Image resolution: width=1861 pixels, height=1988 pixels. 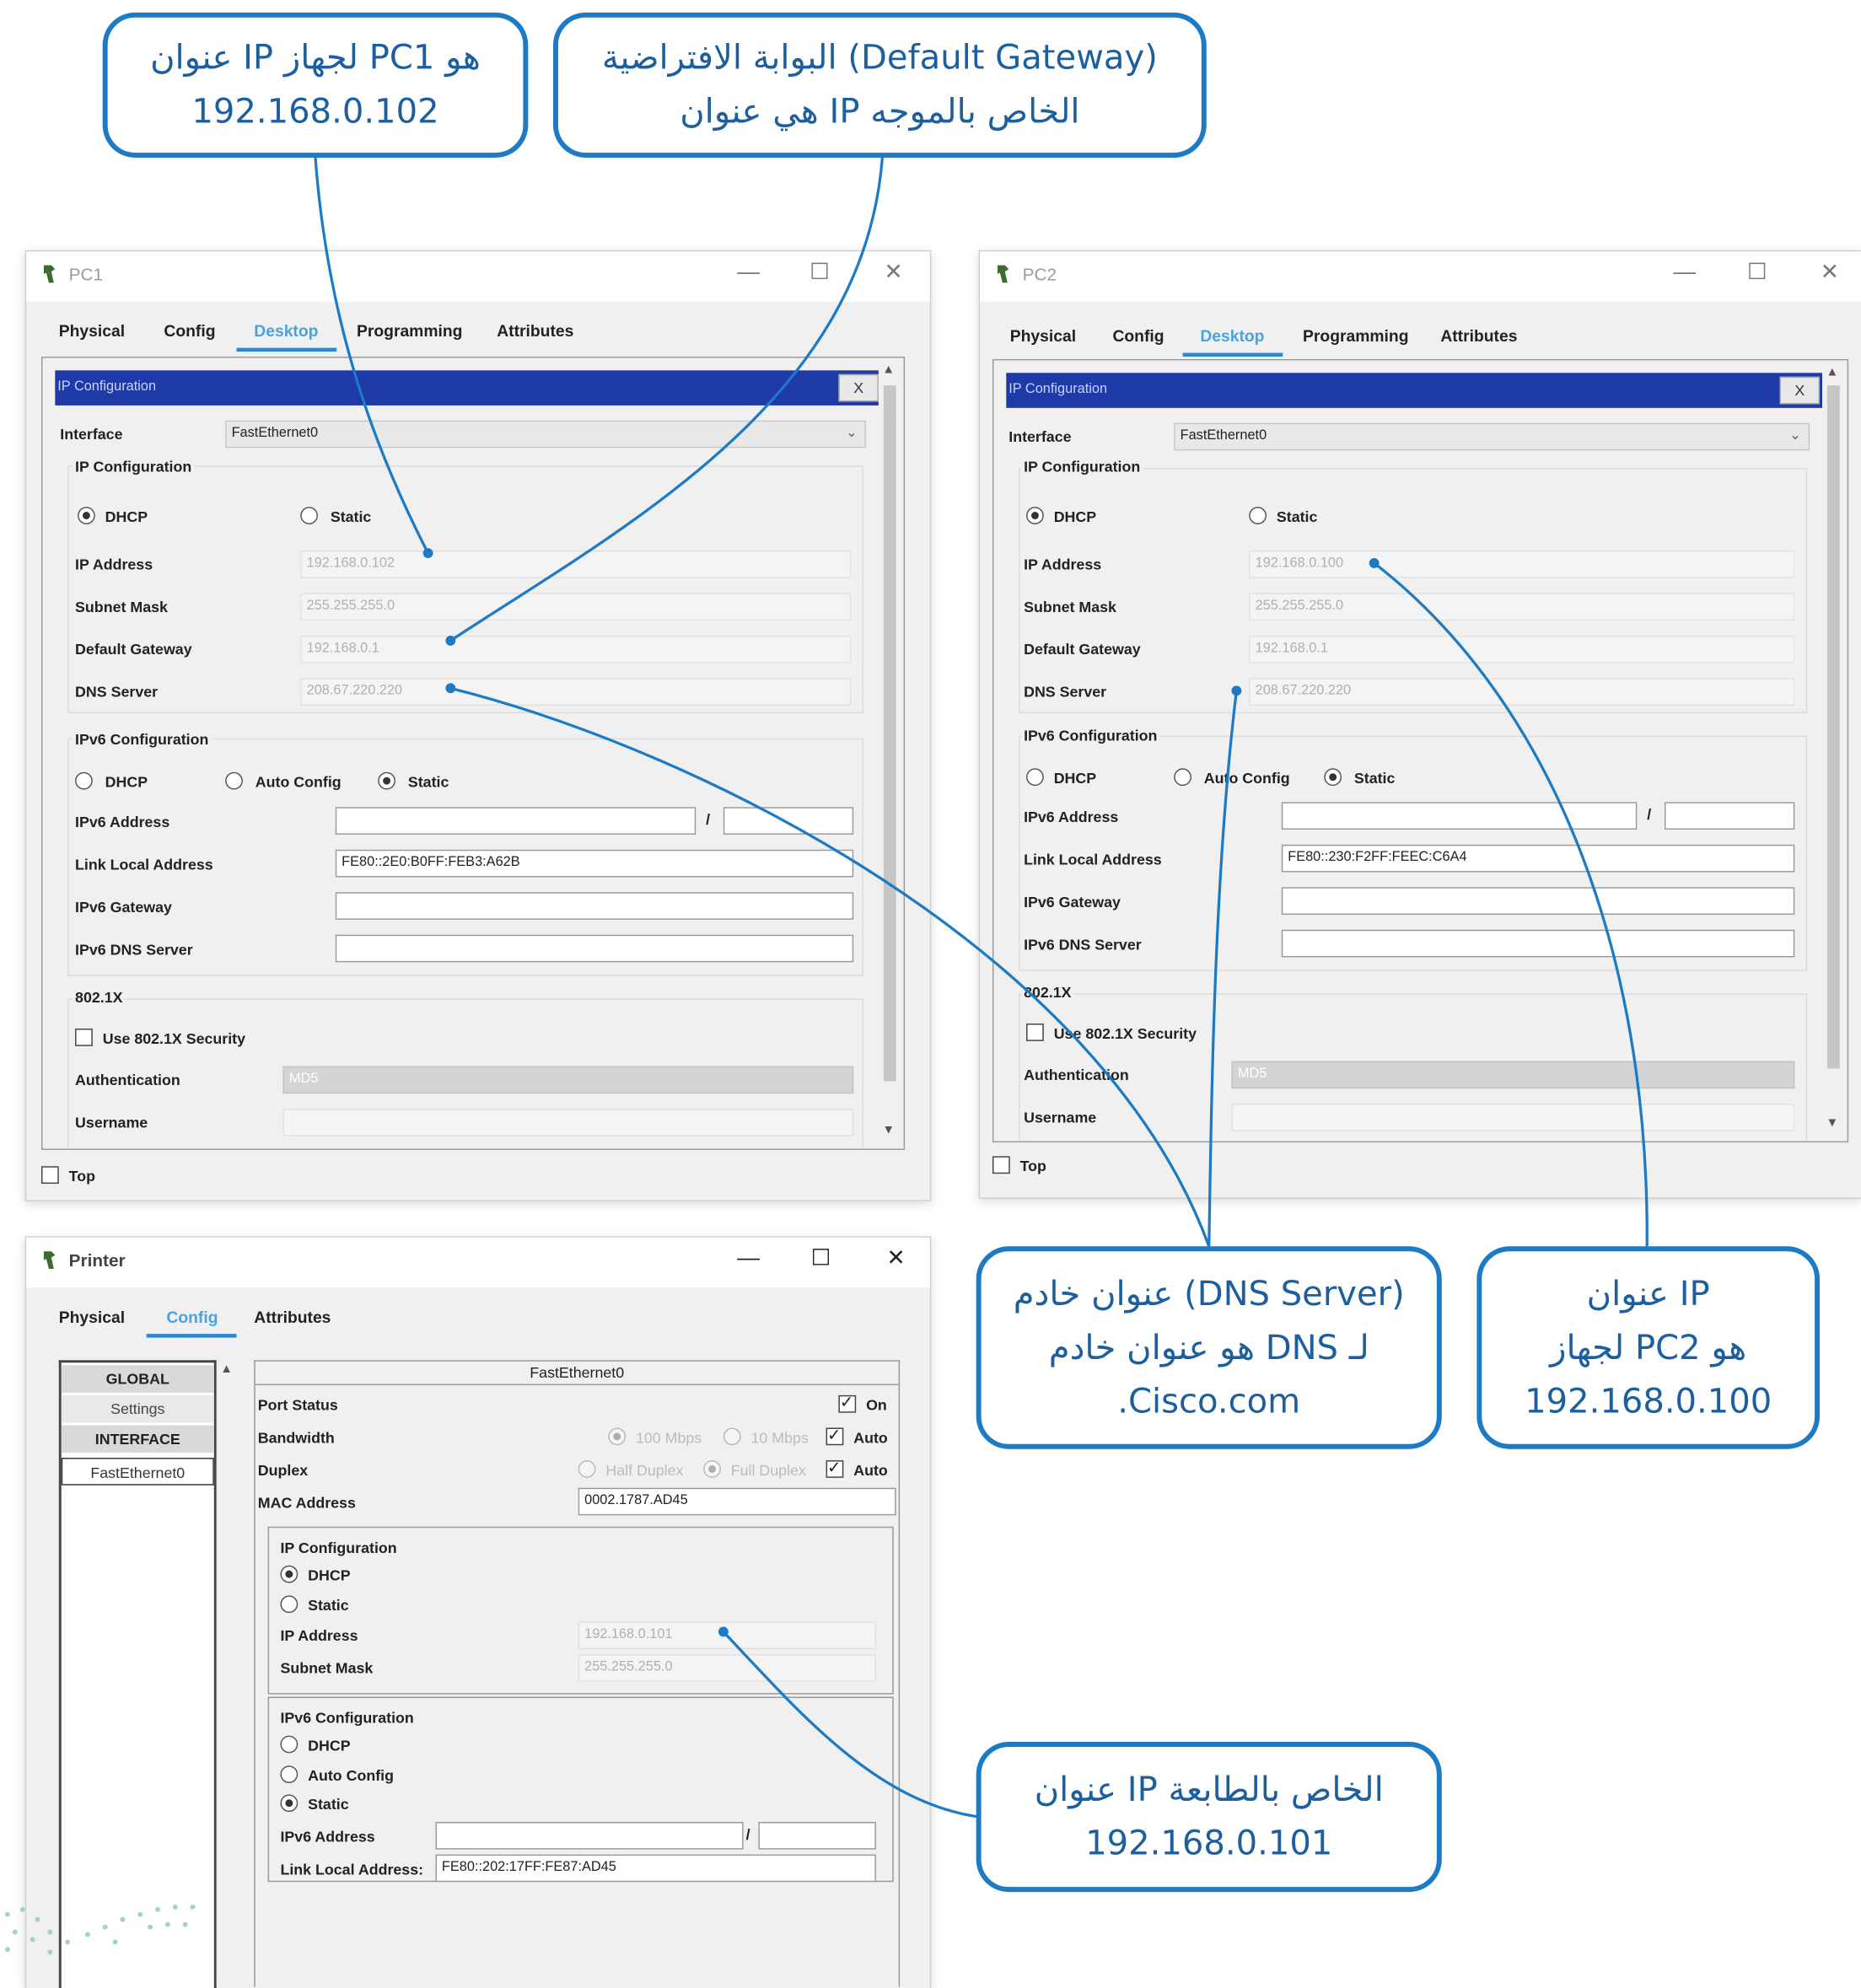 I want to click on bw-10-radio, so click(x=732, y=1436).